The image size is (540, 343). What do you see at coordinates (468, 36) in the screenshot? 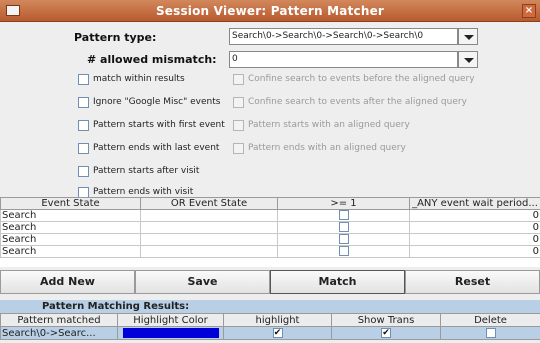
I see `pattern-type-dropdown-icon` at bounding box center [468, 36].